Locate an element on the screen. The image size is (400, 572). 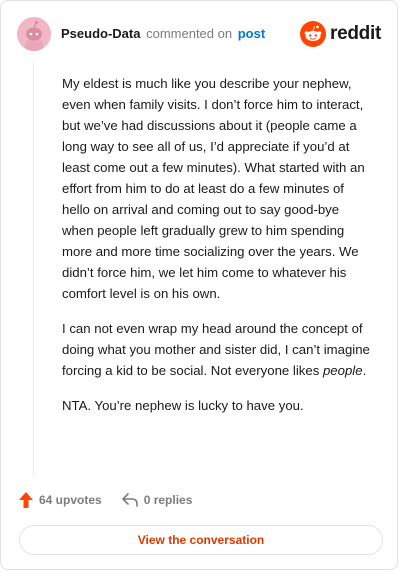
avatar is located at coordinates (34, 34).